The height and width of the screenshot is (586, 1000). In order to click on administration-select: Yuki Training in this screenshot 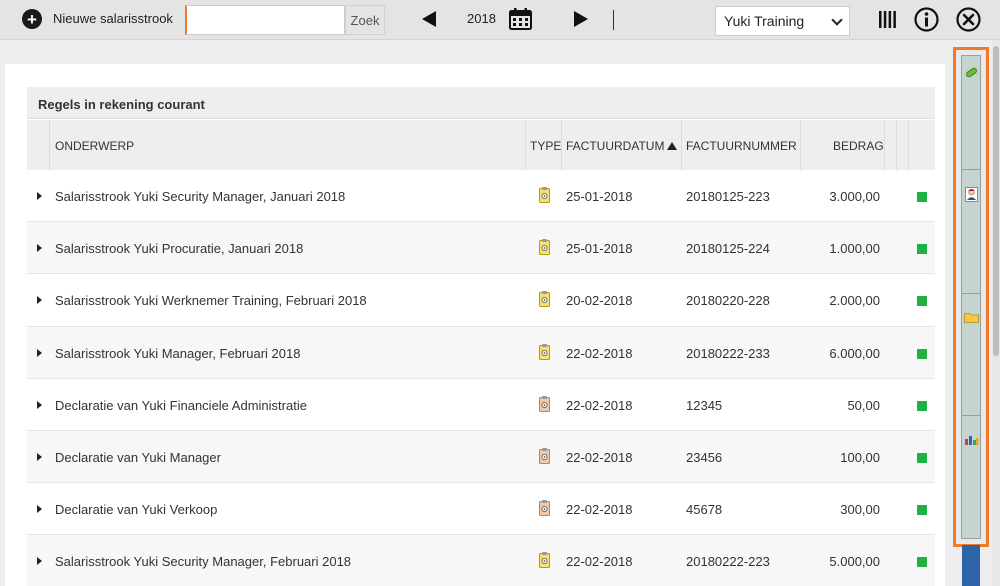, I will do `click(782, 21)`.